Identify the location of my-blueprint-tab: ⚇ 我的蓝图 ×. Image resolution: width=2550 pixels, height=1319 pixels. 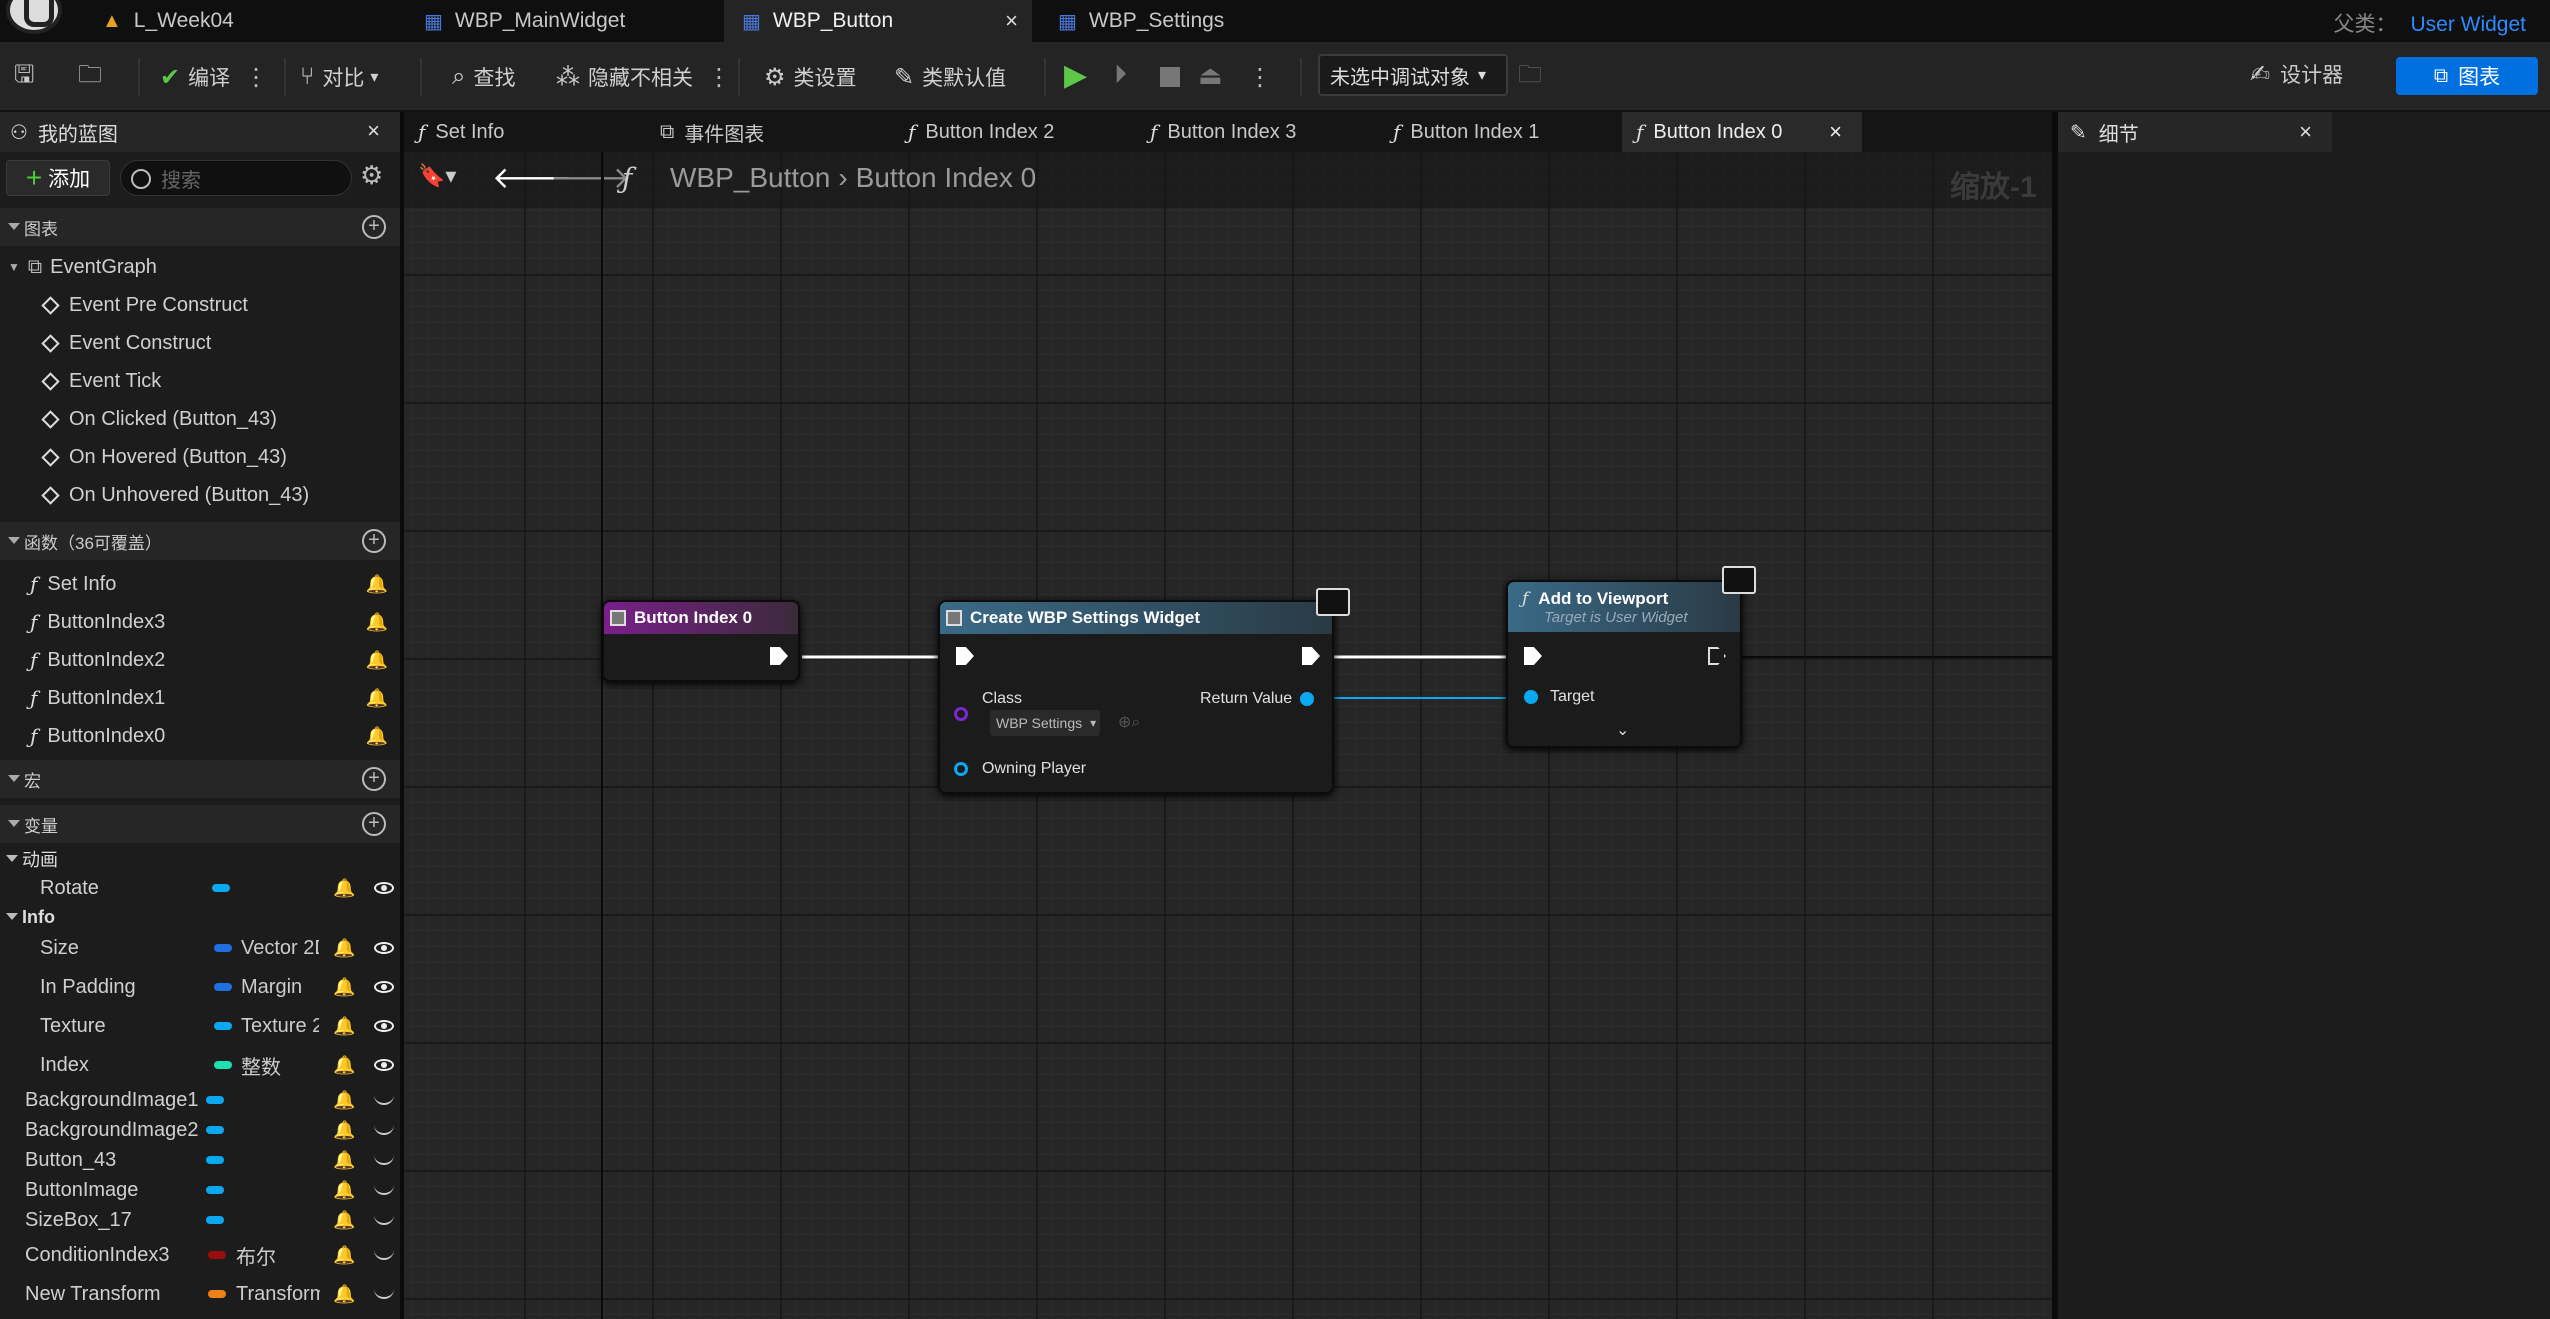
(200, 132).